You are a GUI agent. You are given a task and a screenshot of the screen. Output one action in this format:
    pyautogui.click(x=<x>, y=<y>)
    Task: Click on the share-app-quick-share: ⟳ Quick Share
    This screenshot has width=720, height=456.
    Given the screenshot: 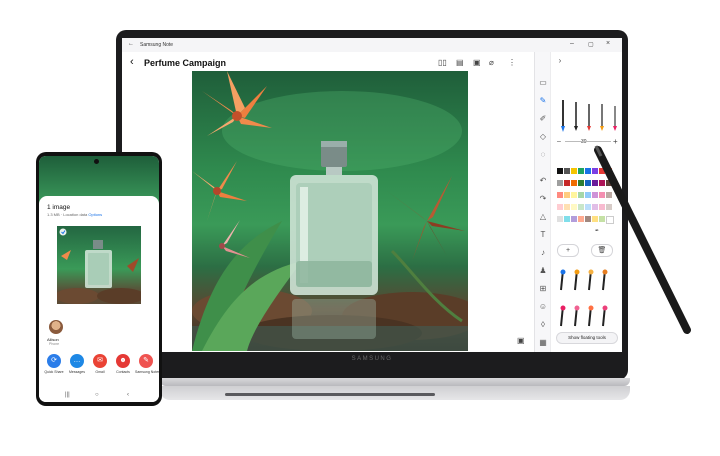 What is the action you would take?
    pyautogui.click(x=54, y=364)
    